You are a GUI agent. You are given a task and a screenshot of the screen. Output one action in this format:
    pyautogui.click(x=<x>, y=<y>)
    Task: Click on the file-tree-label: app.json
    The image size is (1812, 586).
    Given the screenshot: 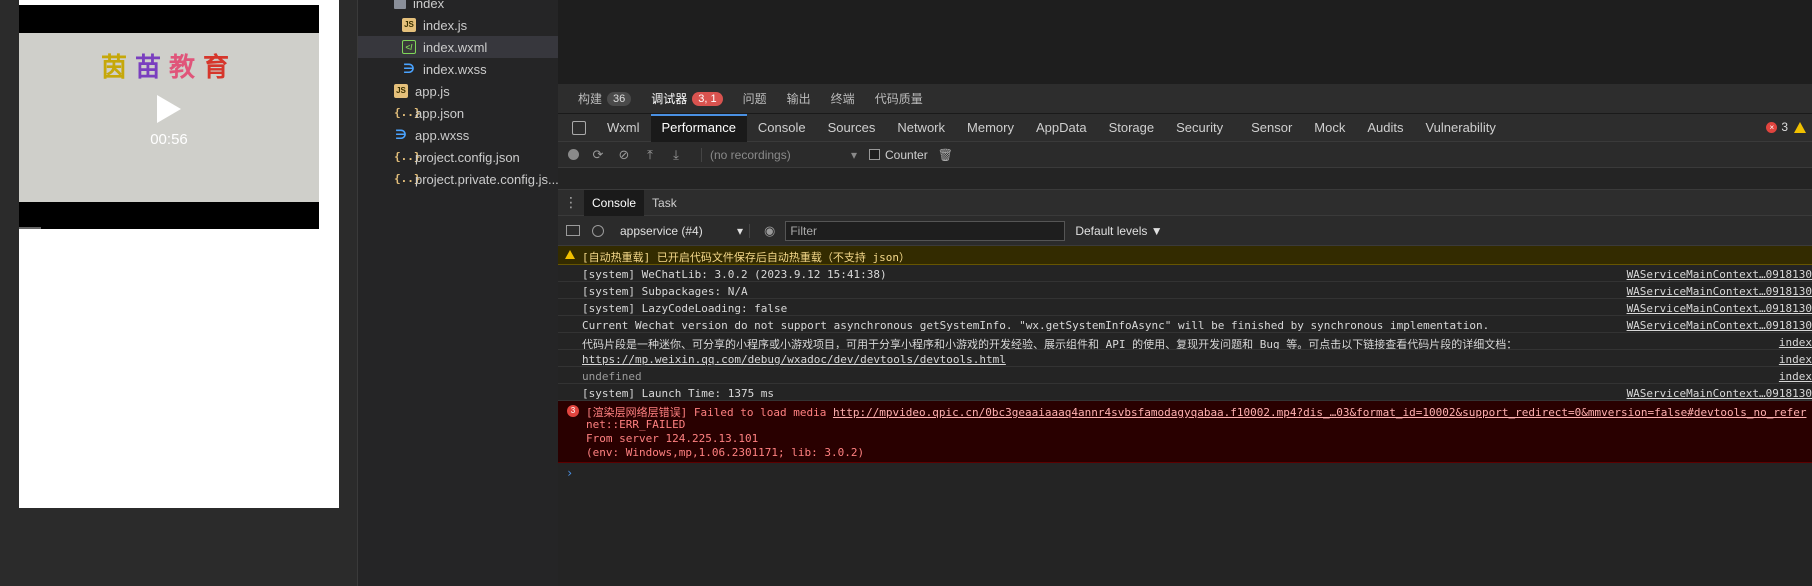 What is the action you would take?
    pyautogui.click(x=440, y=113)
    